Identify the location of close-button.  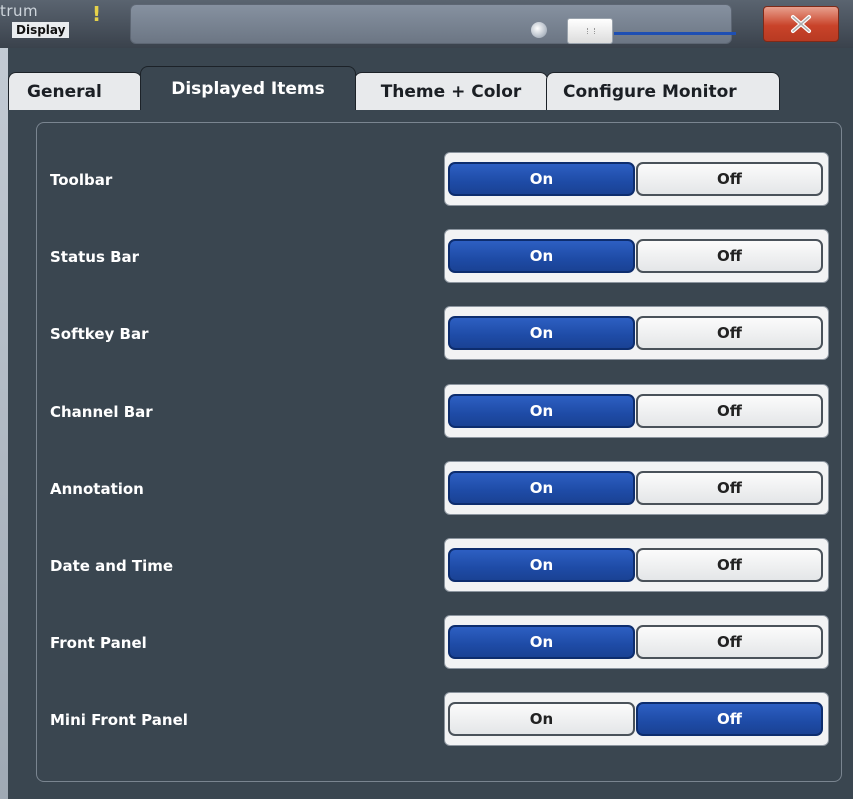
(801, 24).